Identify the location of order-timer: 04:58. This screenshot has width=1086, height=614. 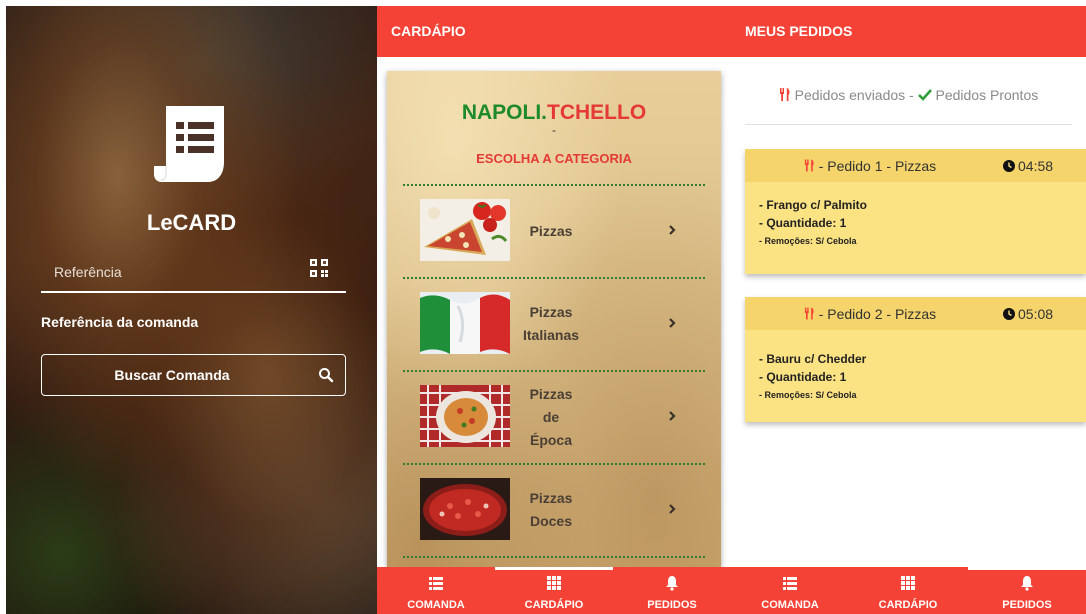
(1028, 166).